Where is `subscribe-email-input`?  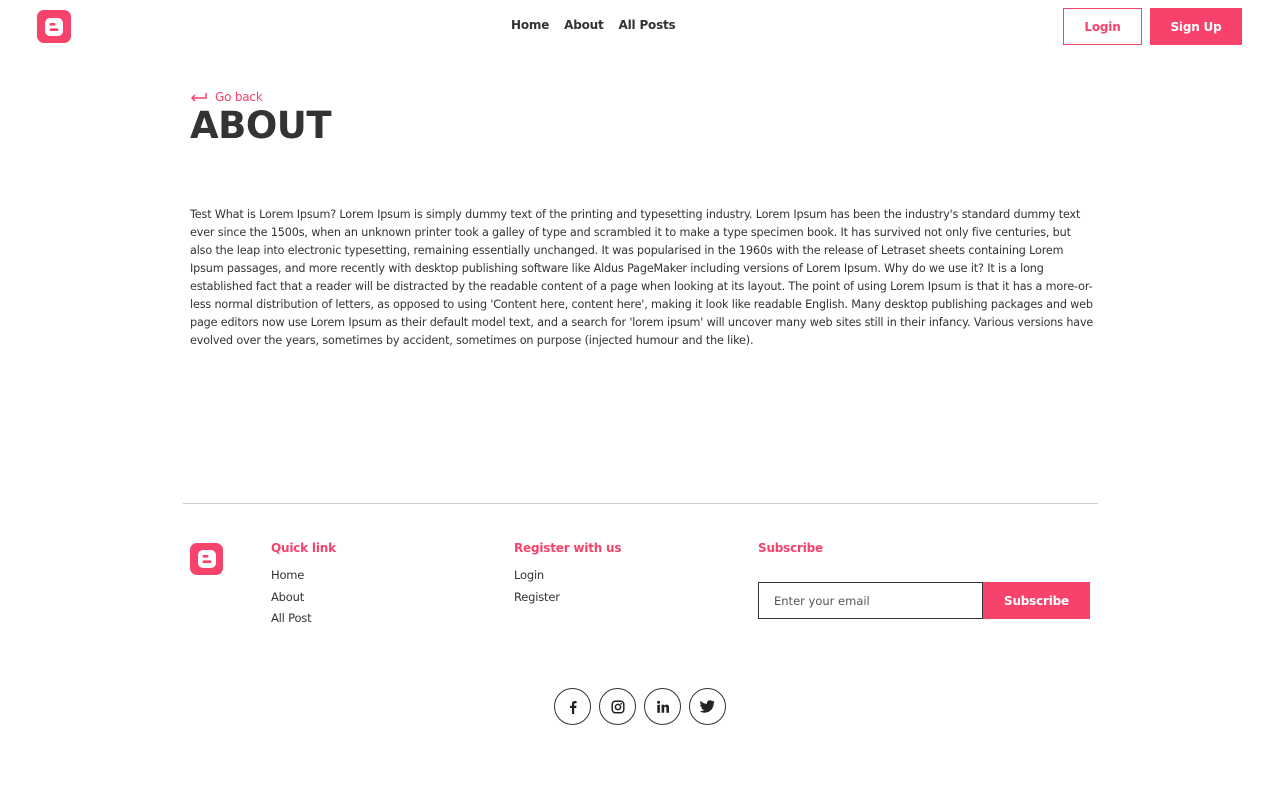
subscribe-email-input is located at coordinates (870, 600).